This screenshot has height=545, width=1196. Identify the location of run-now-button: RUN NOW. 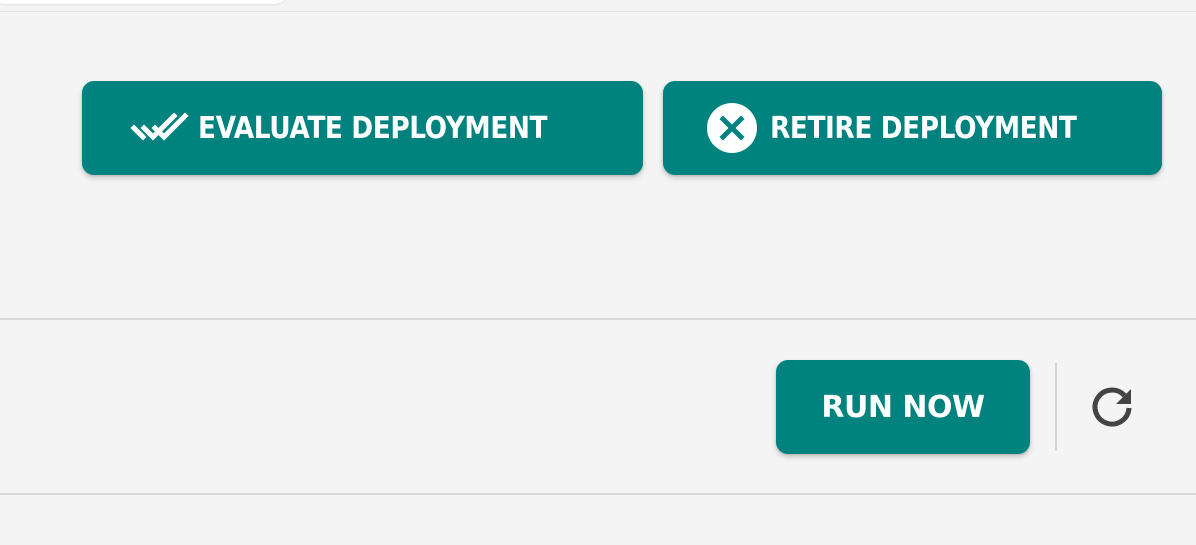
(903, 407).